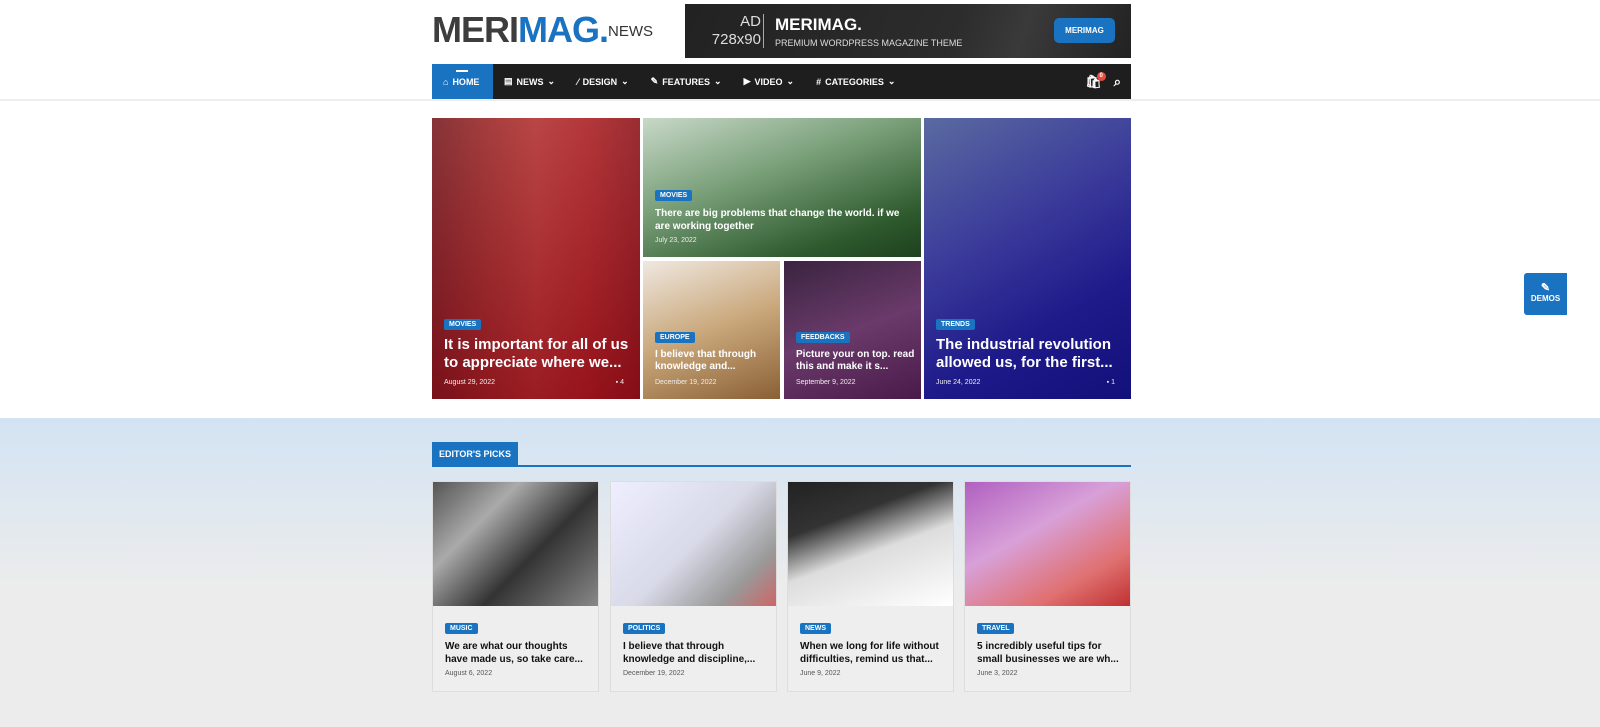 This screenshot has height=727, width=1600. Describe the element at coordinates (815, 628) in the screenshot. I see `category-badge: NEWS` at that location.